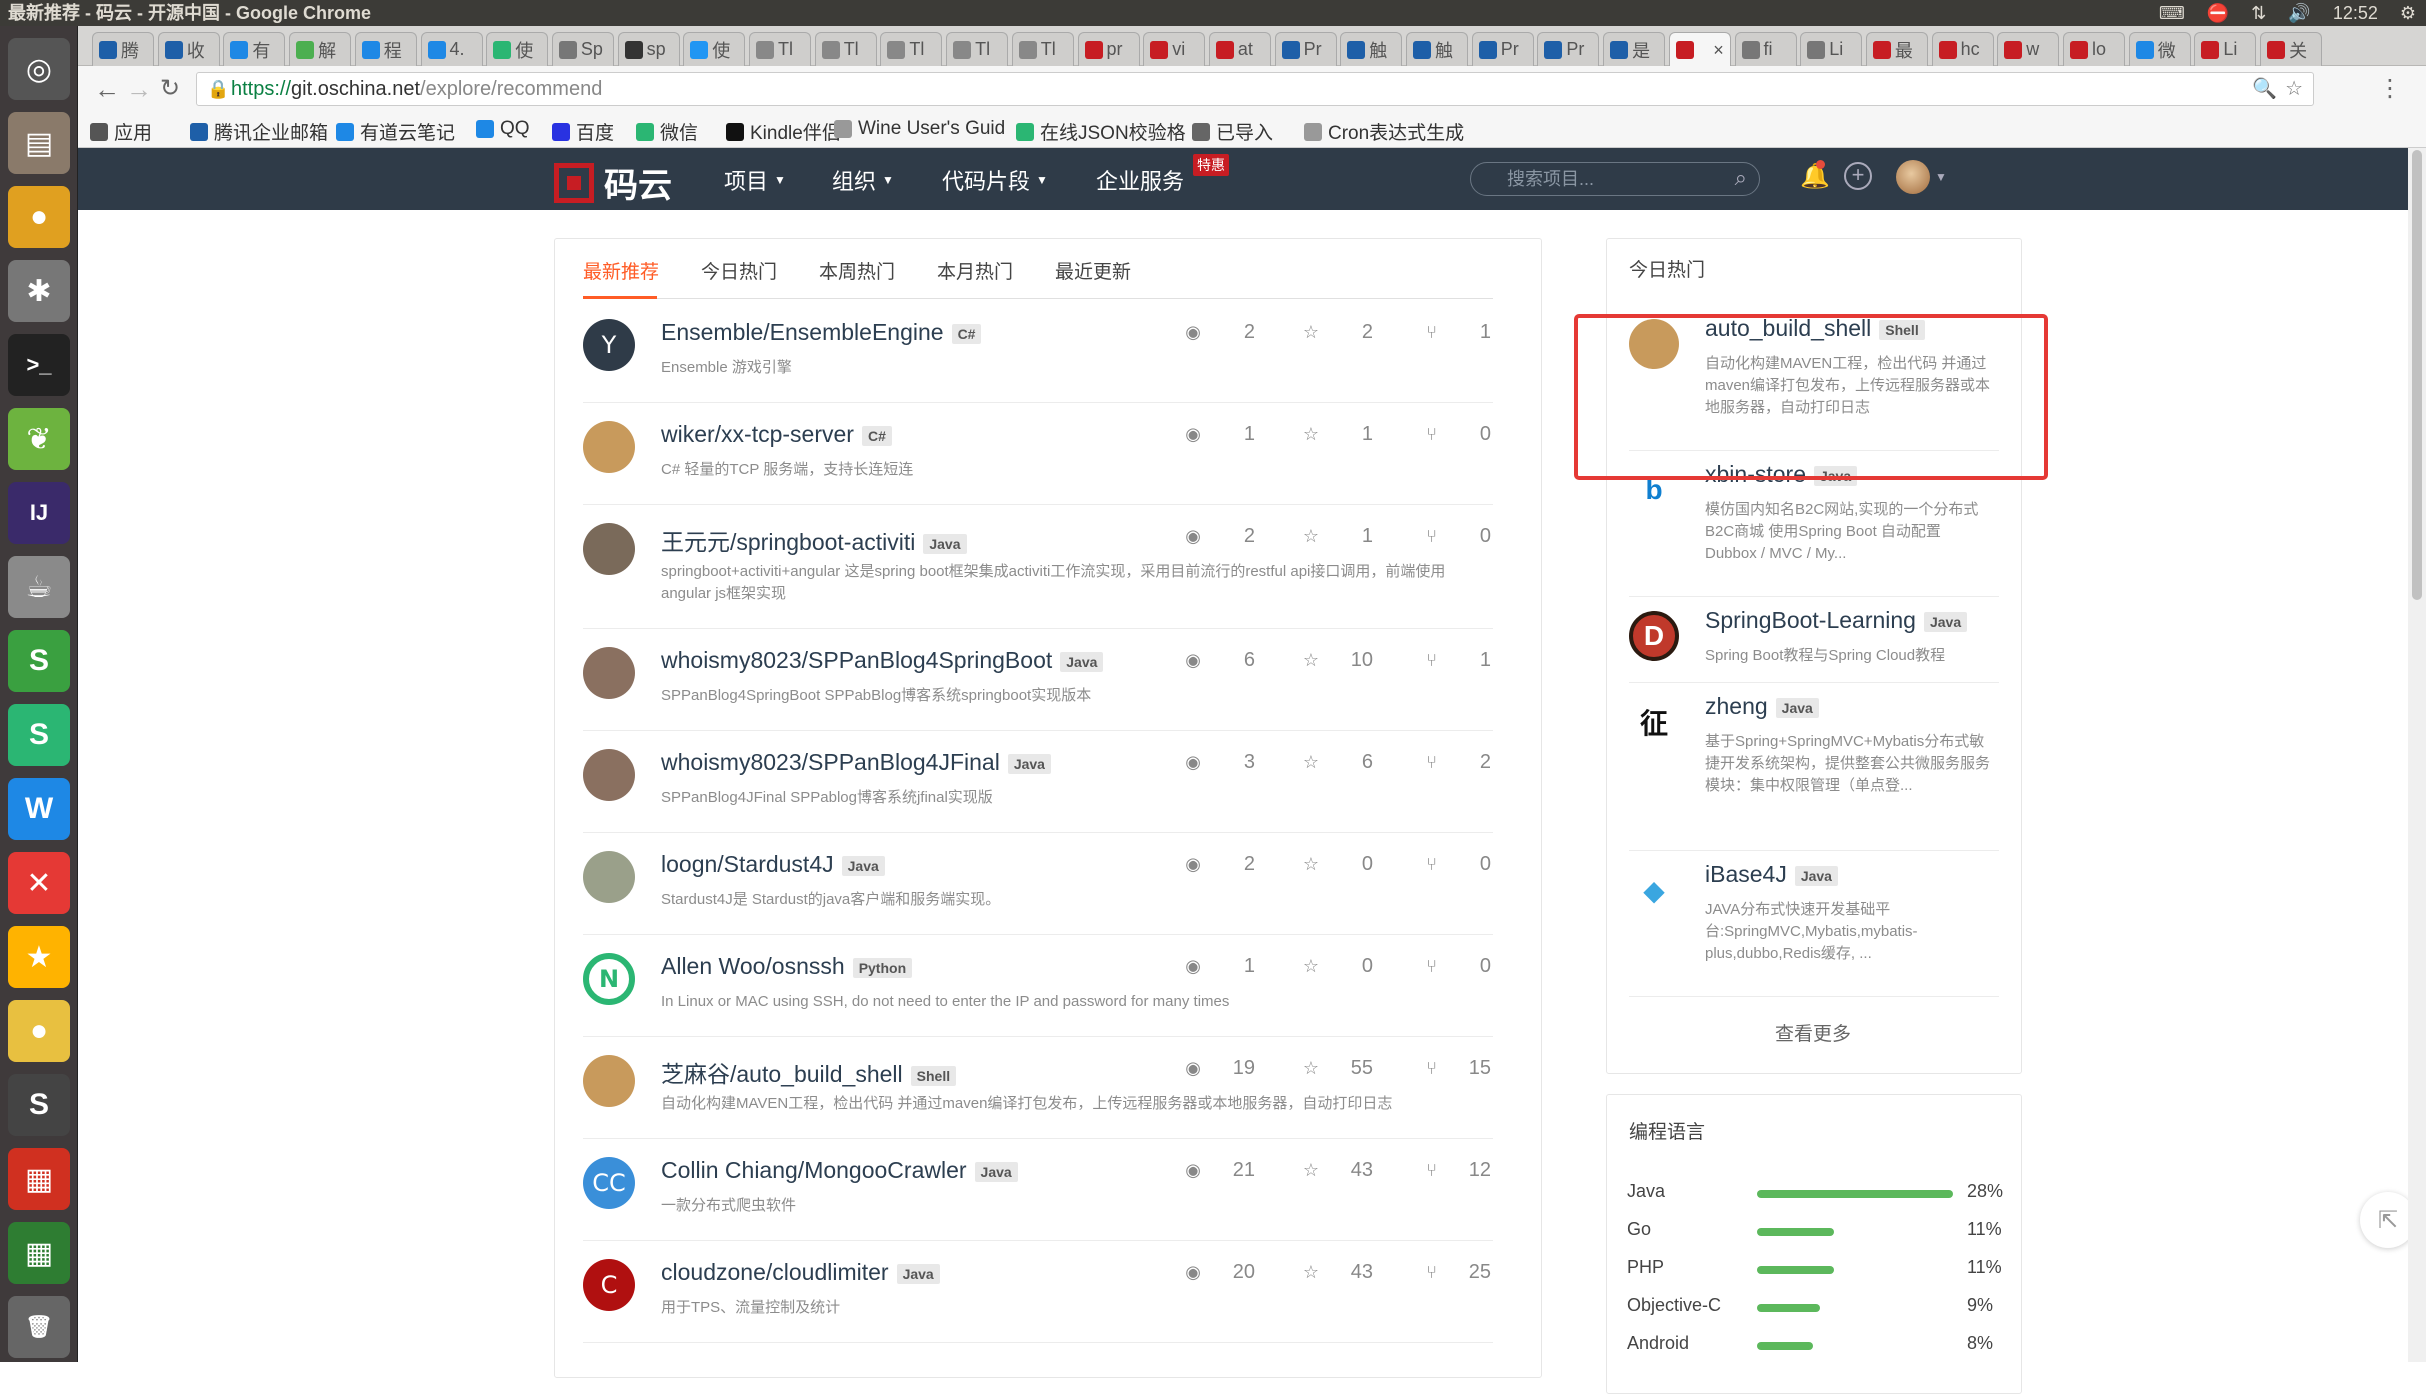  Describe the element at coordinates (2390, 88) in the screenshot. I see `menu-icon: ⋮` at that location.